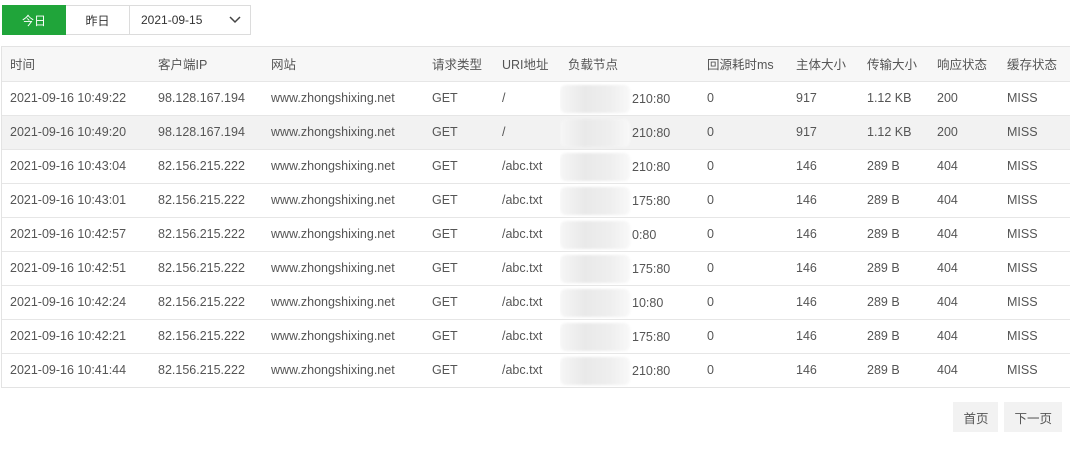 The height and width of the screenshot is (470, 1070). Describe the element at coordinates (76, 234) in the screenshot. I see `cell-time: 2021-09-16 10:42:57` at that location.